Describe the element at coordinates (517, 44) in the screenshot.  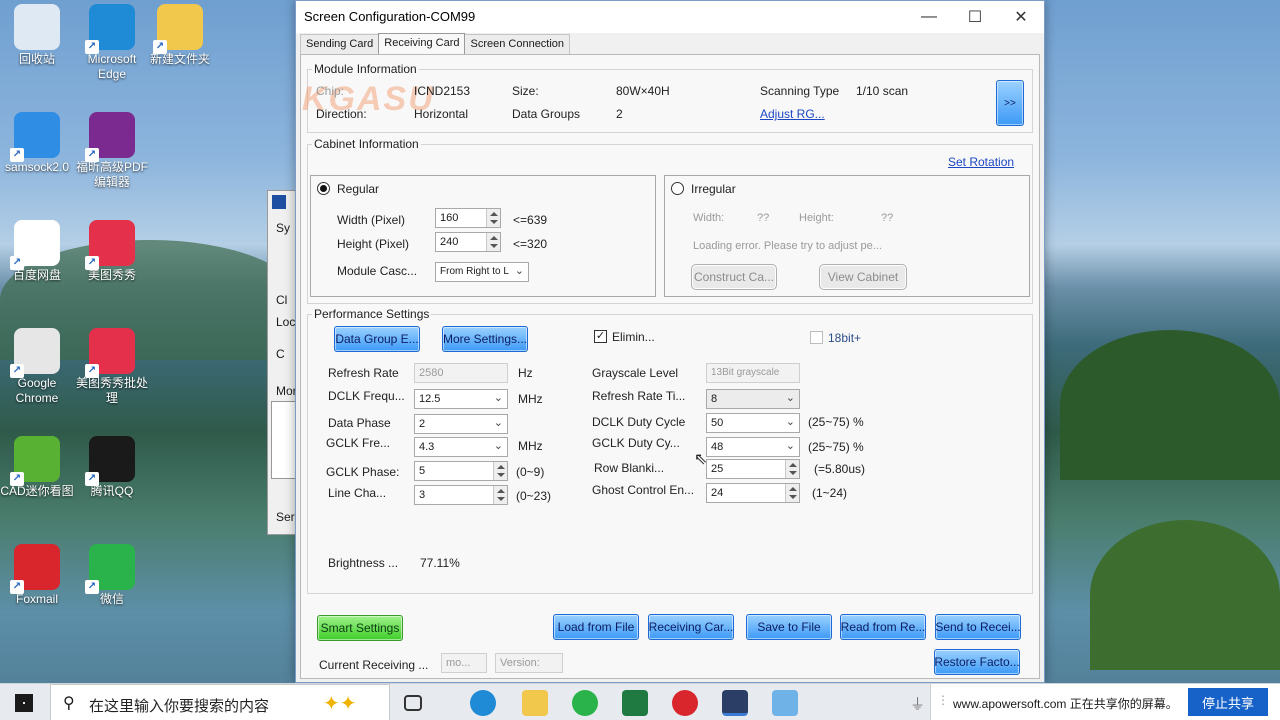
I see `tab-screen-connection: Screen Connection` at that location.